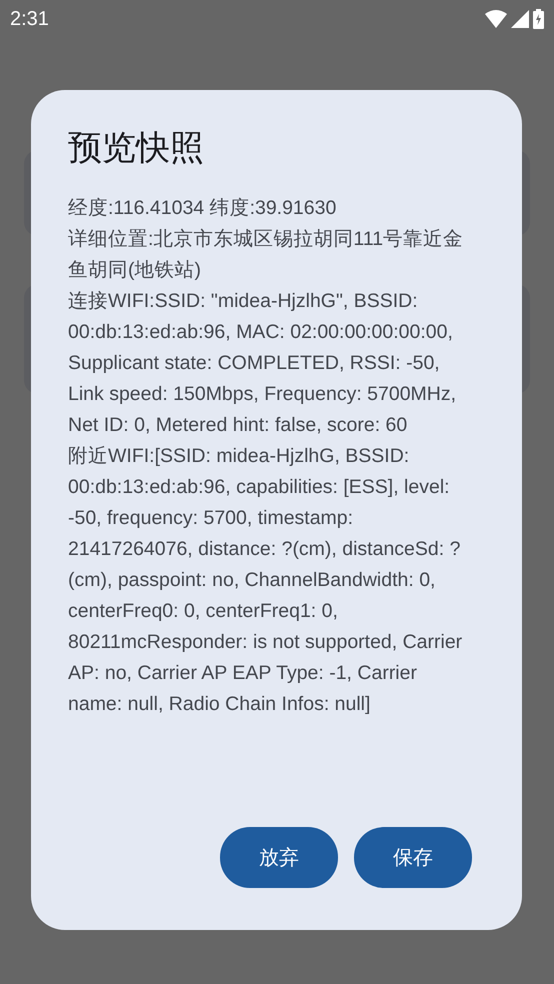 The width and height of the screenshot is (554, 984). I want to click on save-button: 保存, so click(413, 857).